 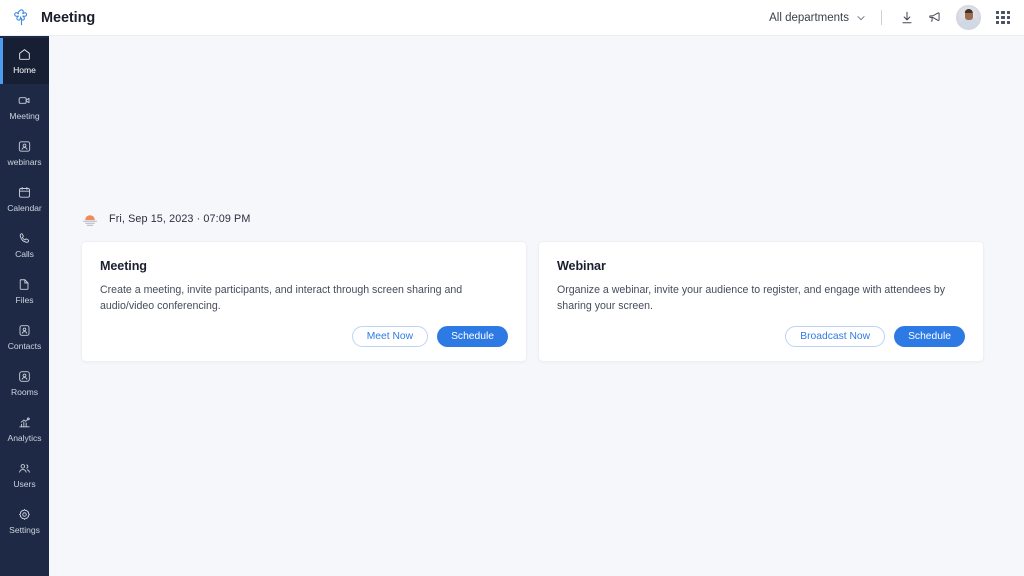 What do you see at coordinates (809, 17) in the screenshot?
I see `department-selector-label: All departments` at bounding box center [809, 17].